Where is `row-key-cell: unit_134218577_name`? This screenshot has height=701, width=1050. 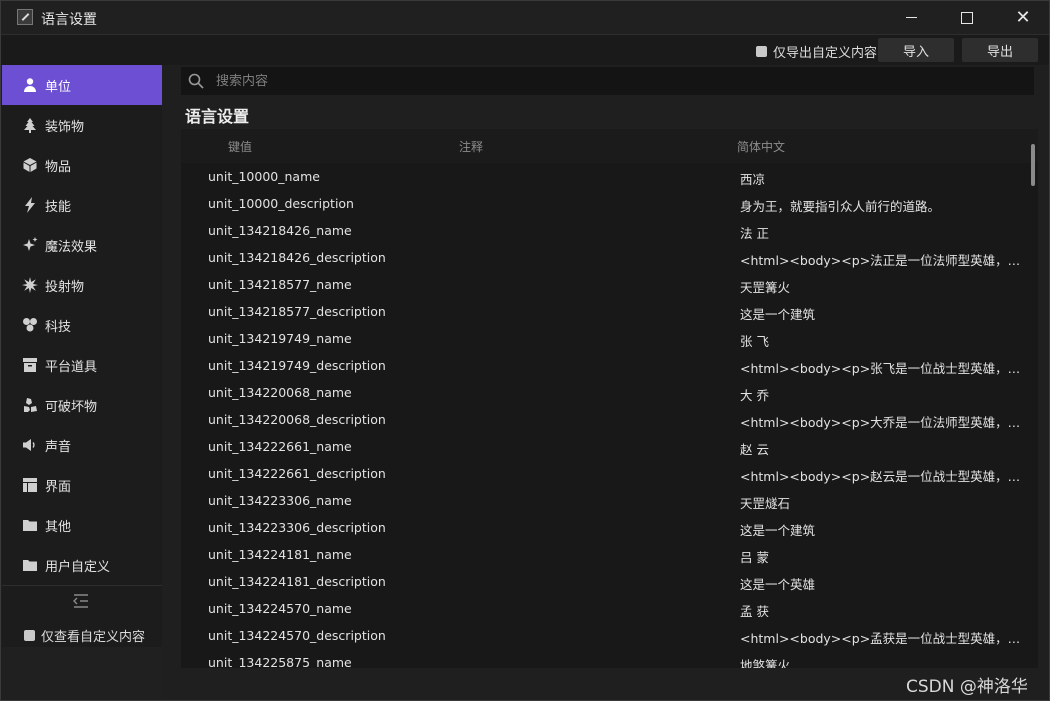
row-key-cell: unit_134218577_name is located at coordinates (328, 284).